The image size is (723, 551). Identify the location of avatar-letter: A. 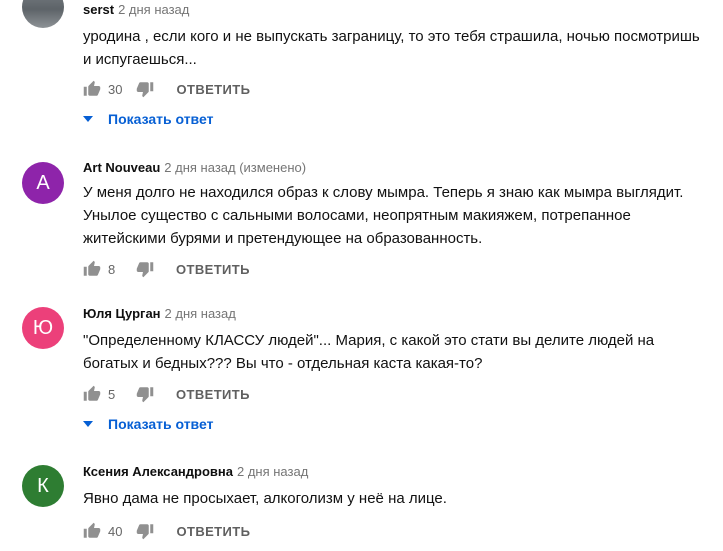
(43, 182).